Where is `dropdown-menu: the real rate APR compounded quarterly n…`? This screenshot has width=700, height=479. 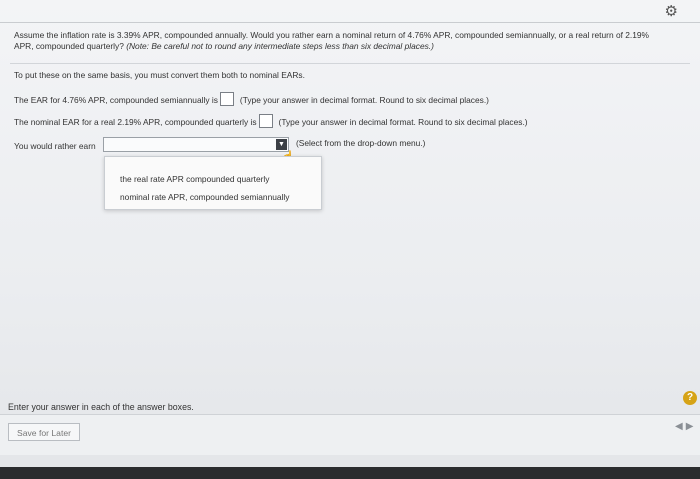
dropdown-menu: the real rate APR compounded quarterly n… is located at coordinates (213, 183).